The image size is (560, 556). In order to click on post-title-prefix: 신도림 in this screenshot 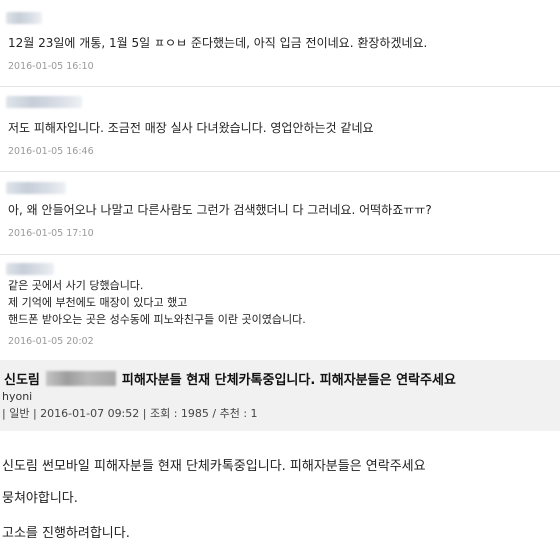, I will do `click(22, 380)`.